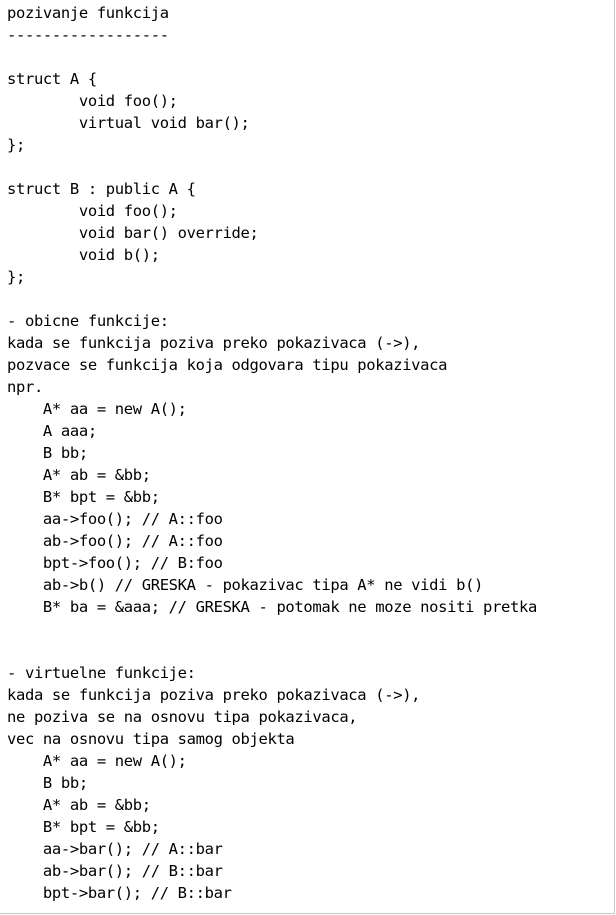  Describe the element at coordinates (115, 871) in the screenshot. I see `text-line: ab->bar(); // B::bar` at that location.